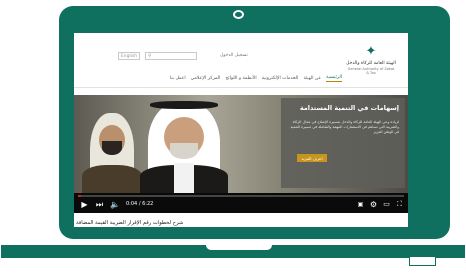  Describe the element at coordinates (178, 78) in the screenshot. I see `nav-item-careers: اعمل بنا` at that location.